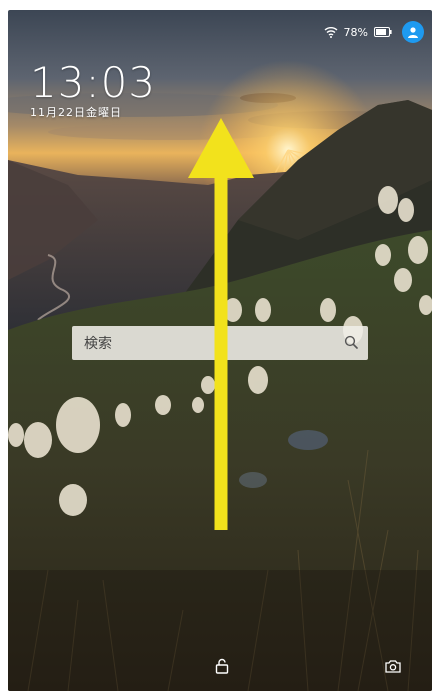 The image size is (432, 691). Describe the element at coordinates (76, 112) in the screenshot. I see `lockscreen-date: 11月22日金曜日` at that location.